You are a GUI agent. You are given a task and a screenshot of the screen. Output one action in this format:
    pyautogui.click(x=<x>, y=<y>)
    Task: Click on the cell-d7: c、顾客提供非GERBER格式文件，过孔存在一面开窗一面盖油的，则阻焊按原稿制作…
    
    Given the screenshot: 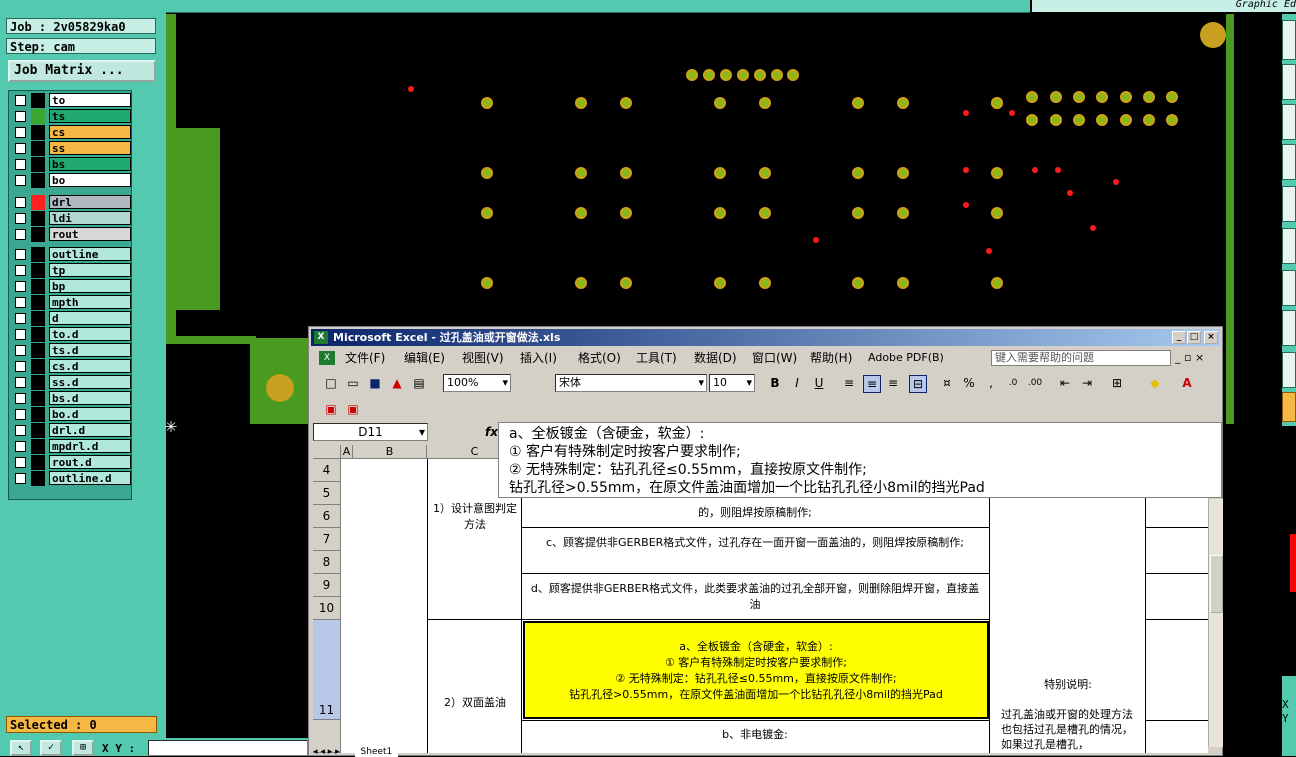 What is the action you would take?
    pyautogui.click(x=755, y=543)
    